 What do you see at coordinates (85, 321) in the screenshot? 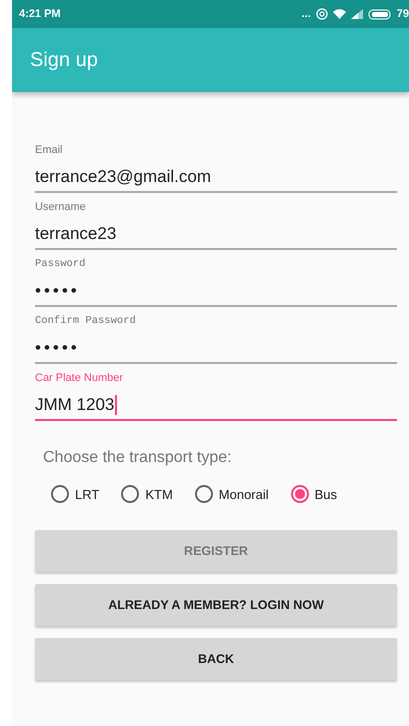
I see `field-label: Confirm Password` at bounding box center [85, 321].